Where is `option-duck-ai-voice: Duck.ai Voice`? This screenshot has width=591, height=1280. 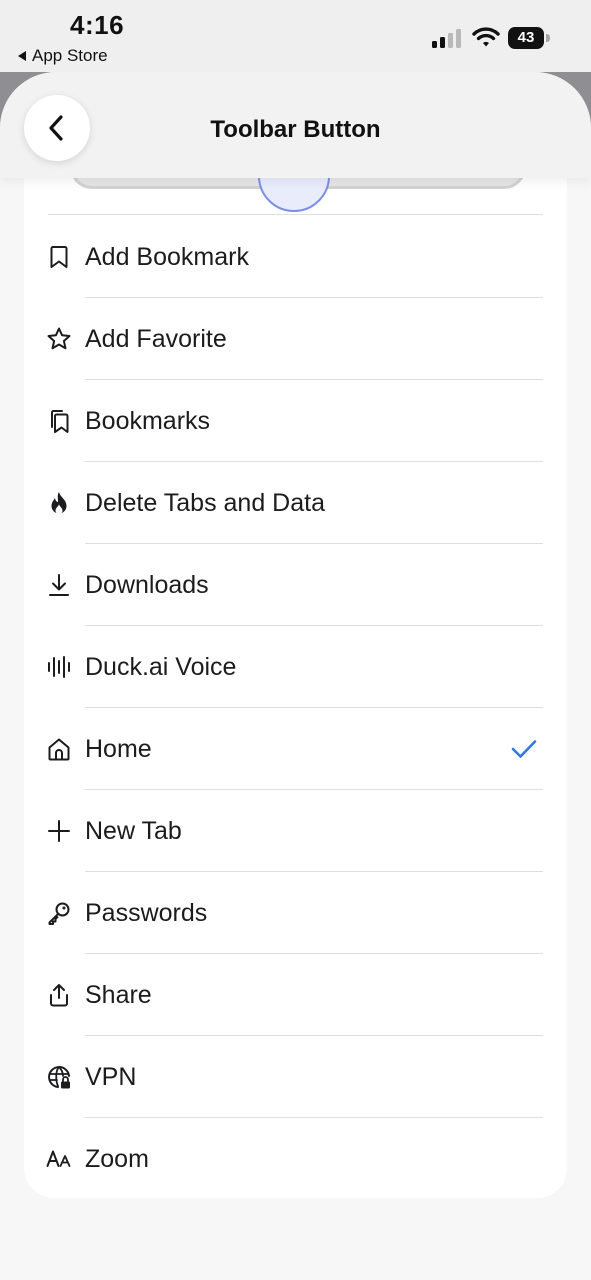
option-duck-ai-voice: Duck.ai Voice is located at coordinates (295, 667).